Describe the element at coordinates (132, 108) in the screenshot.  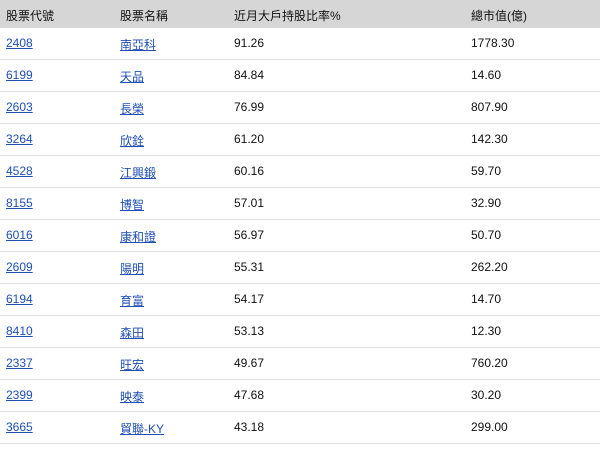
I see `stock-name-link: 長榮` at that location.